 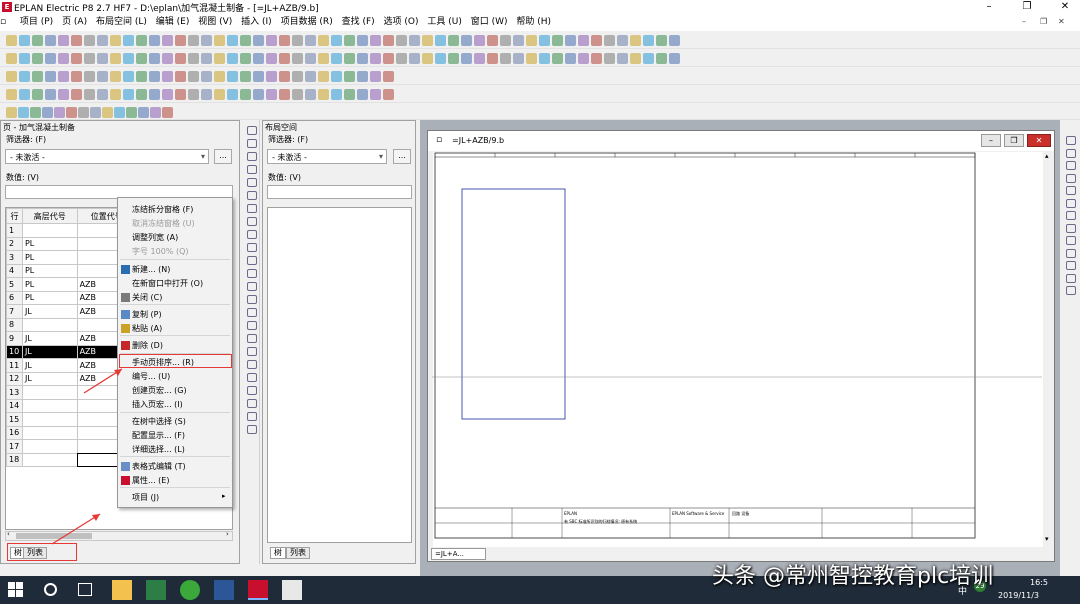 I want to click on scrollbar-thumb, so click(x=54, y=536).